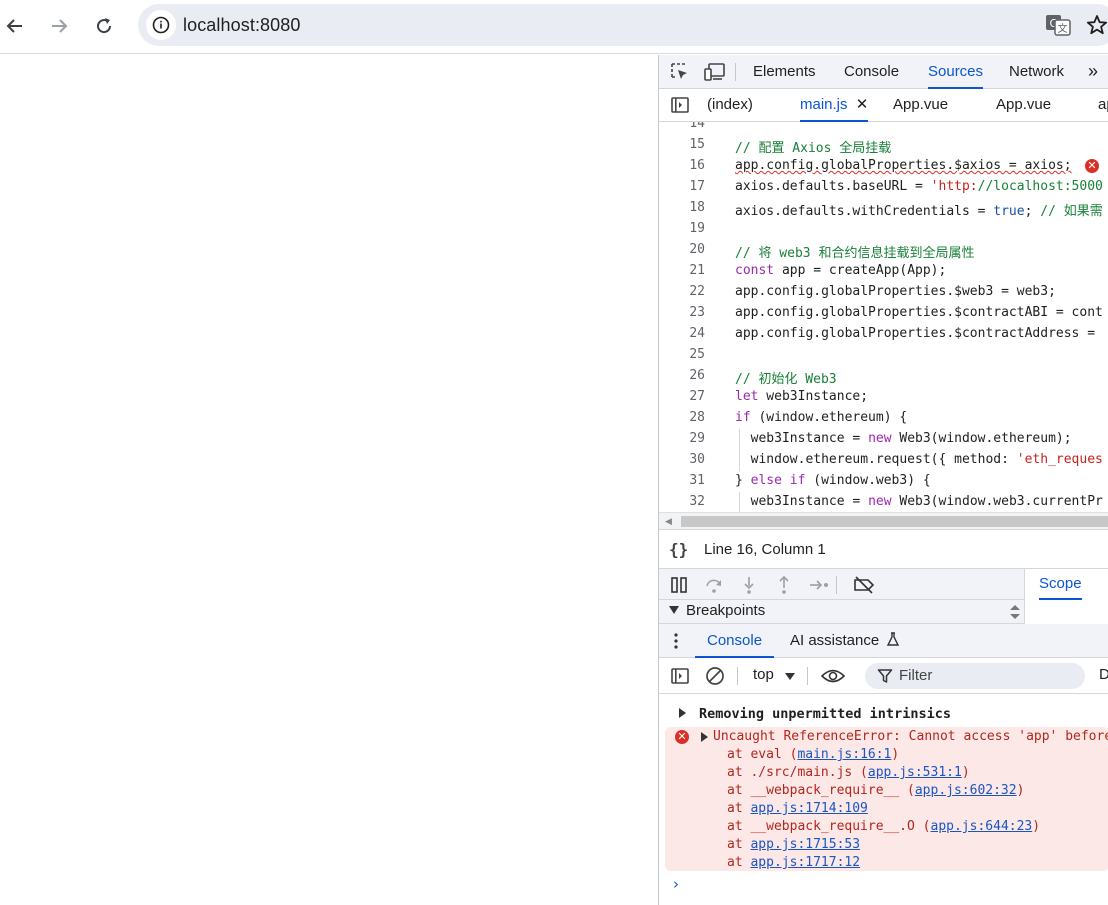 This screenshot has height=905, width=1108. Describe the element at coordinates (1097, 27) in the screenshot. I see `bookmark-button` at that location.